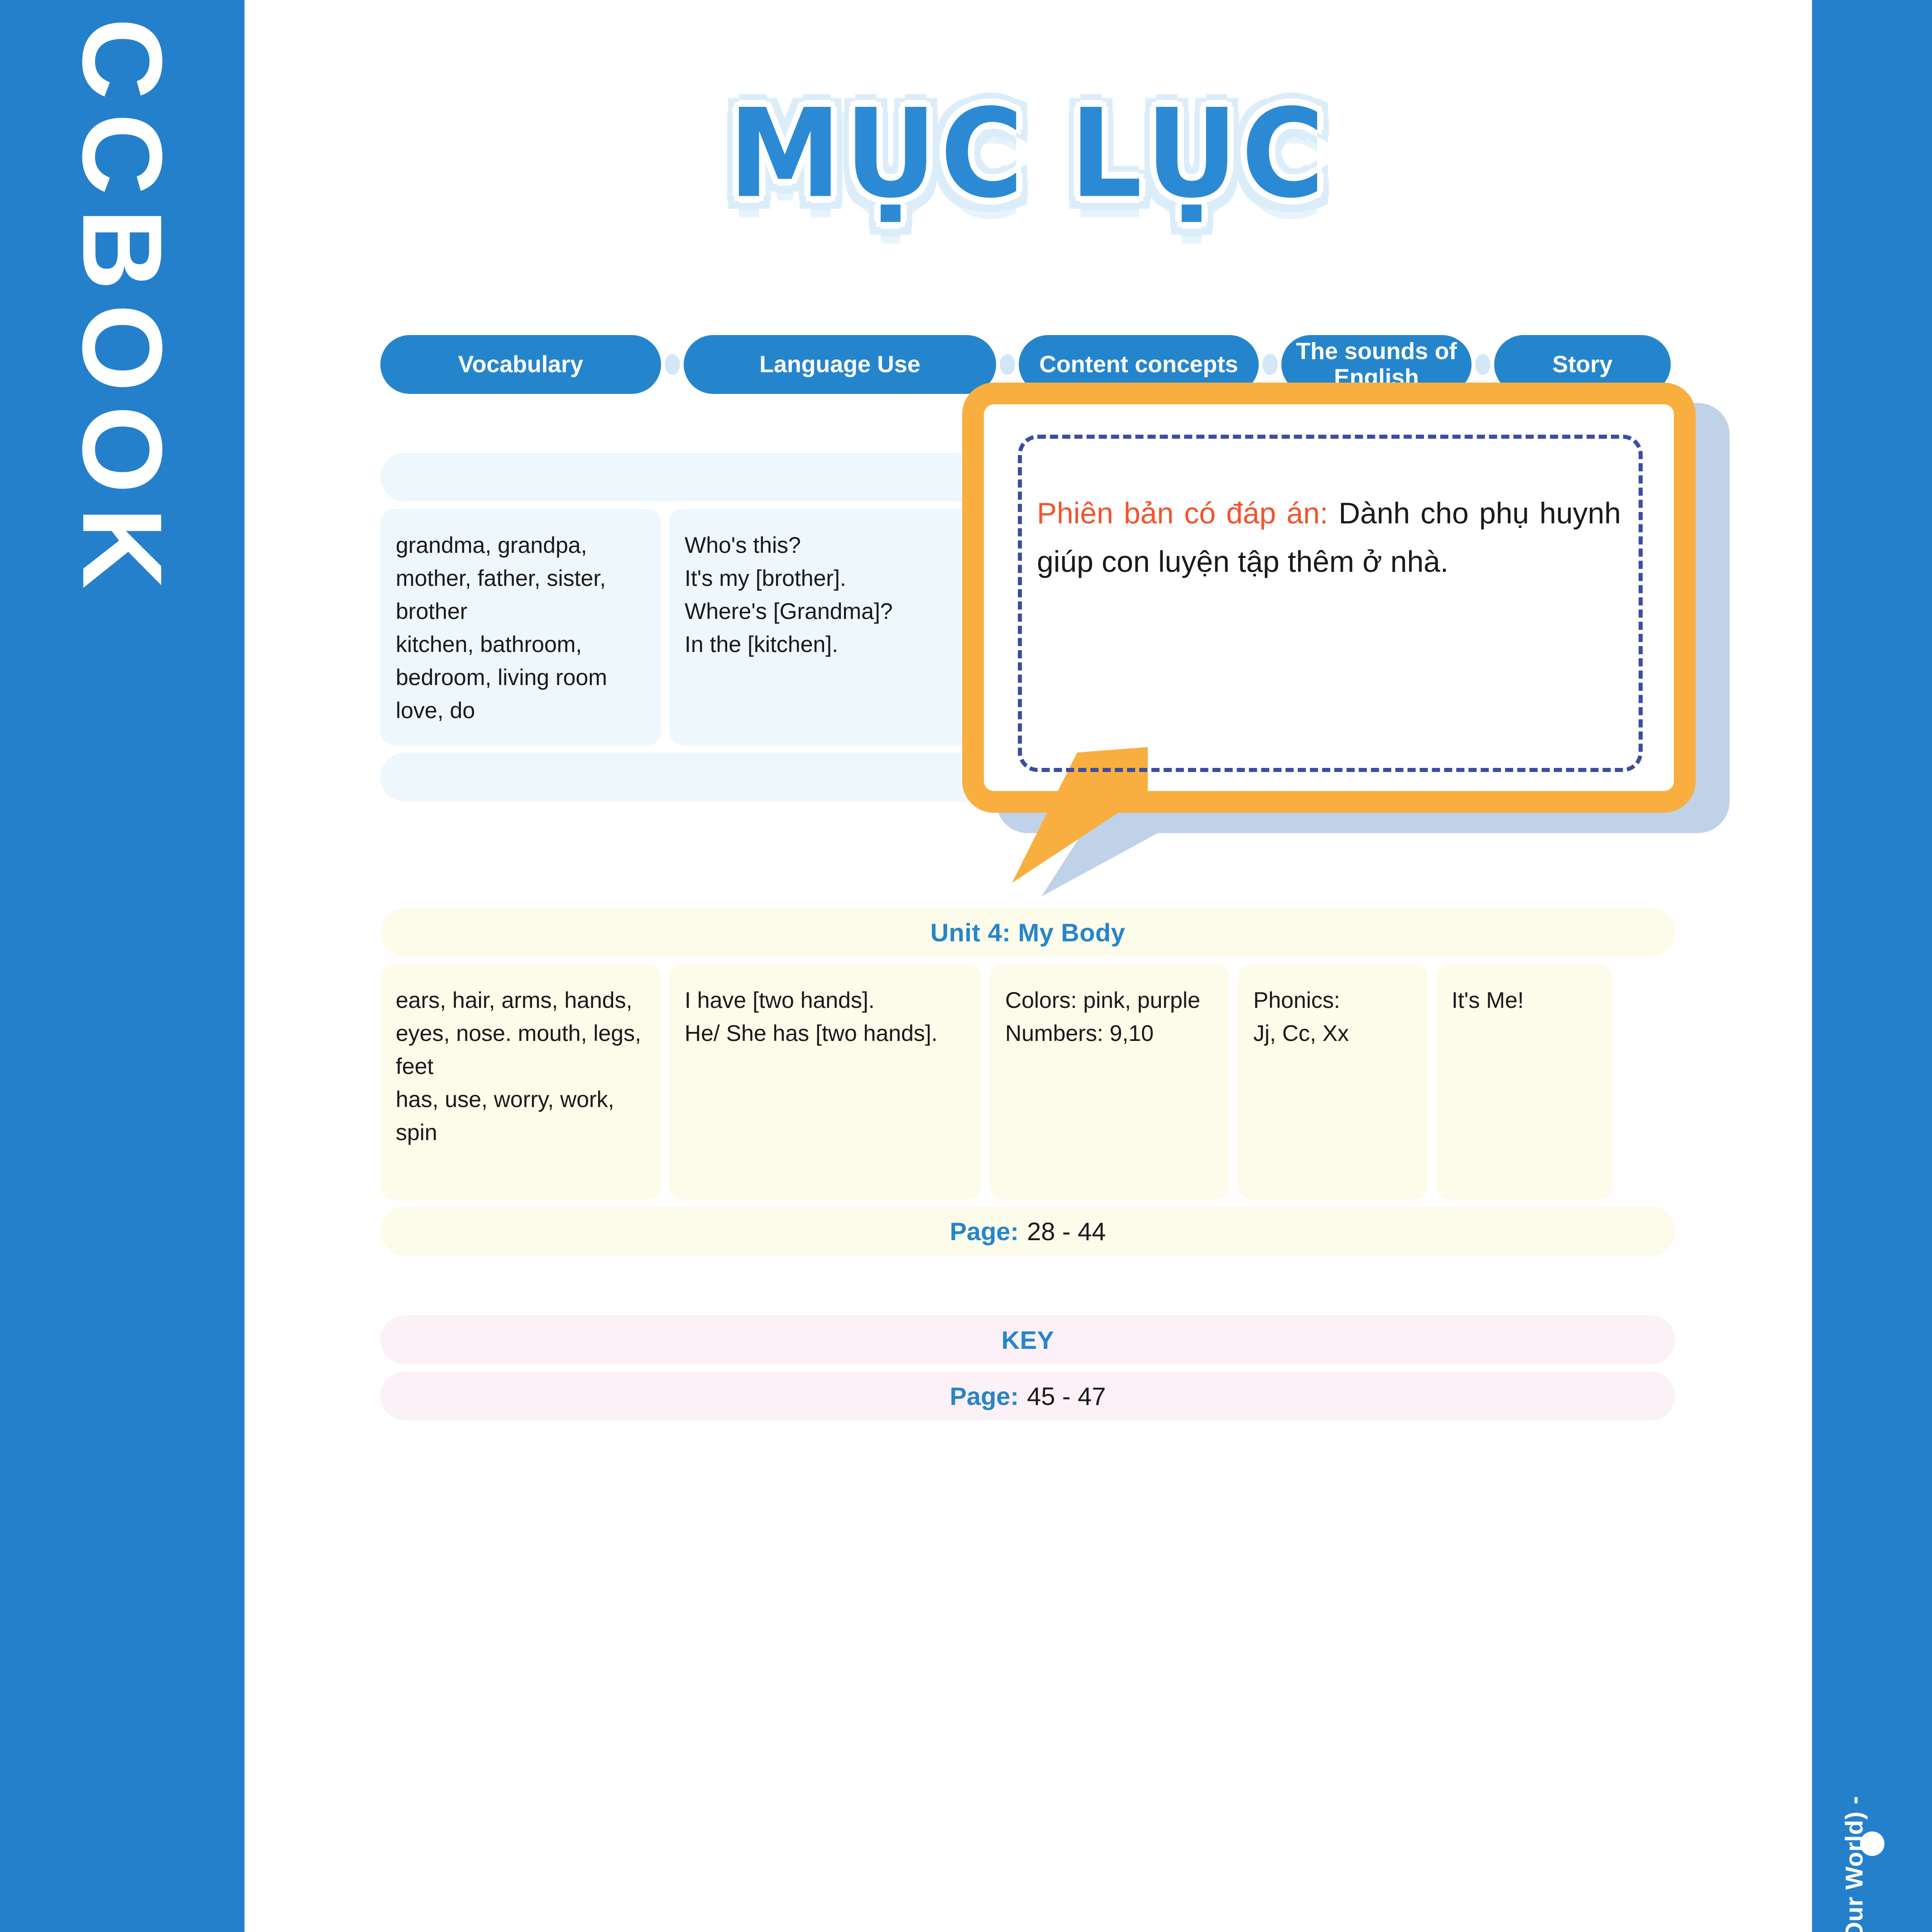 The image size is (1932, 1932). I want to click on tab-vocabulary-label: Vocabulary, so click(521, 364).